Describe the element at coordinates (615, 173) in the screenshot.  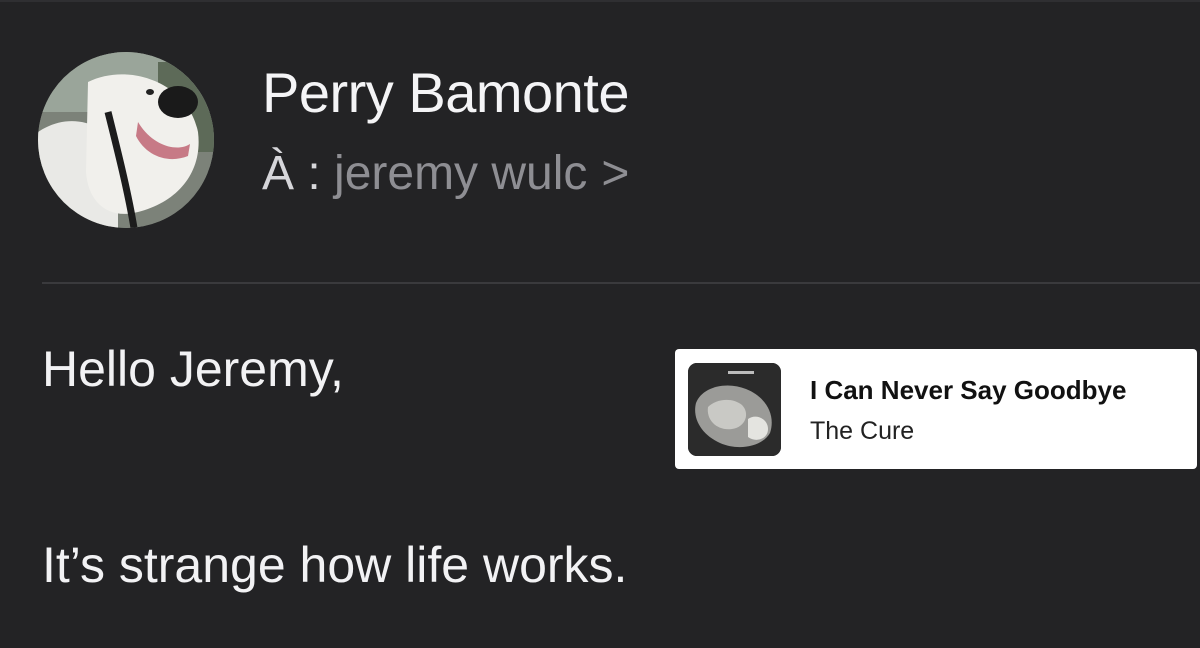
I see `chevron-right-icon: >` at that location.